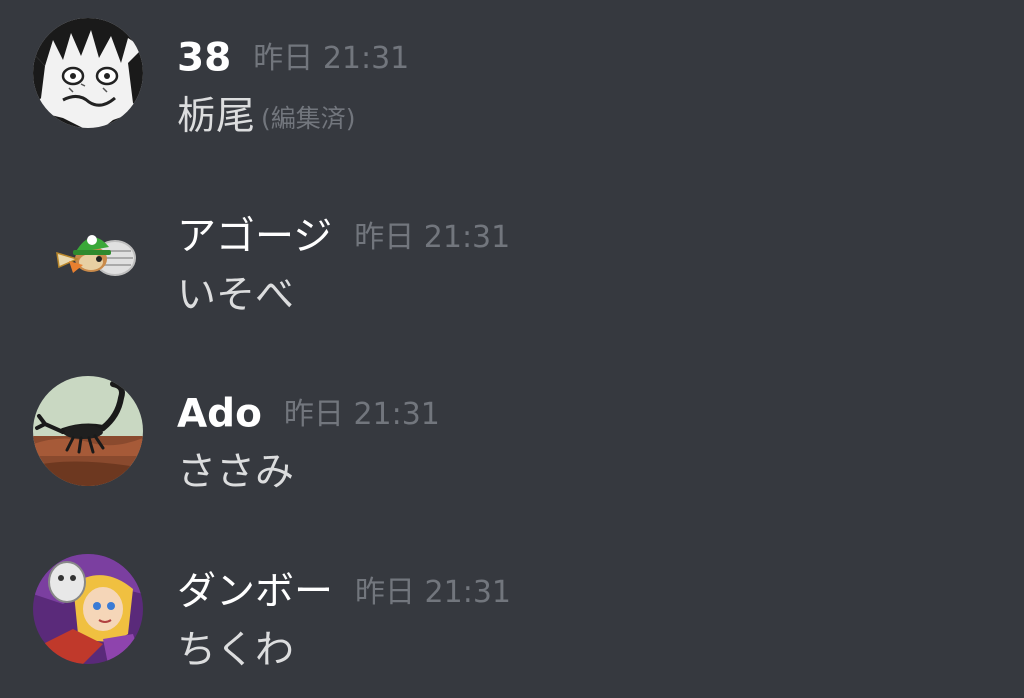 The width and height of the screenshot is (1024, 698). Describe the element at coordinates (88, 73) in the screenshot. I see `manga-face-avatar-icon` at that location.